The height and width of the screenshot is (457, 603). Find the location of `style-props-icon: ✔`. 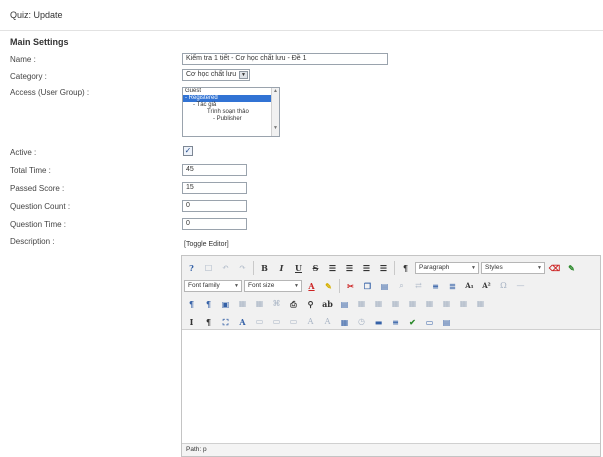

style-props-icon: ✔ is located at coordinates (412, 322).